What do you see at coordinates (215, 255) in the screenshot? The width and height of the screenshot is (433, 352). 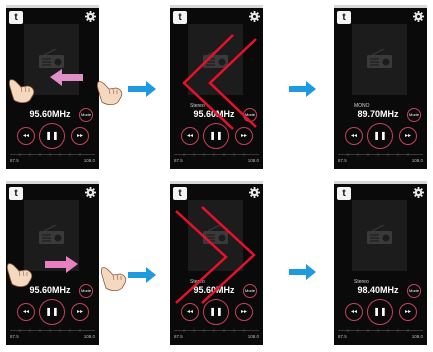 I see `swipe-right-gesture-overlay` at bounding box center [215, 255].